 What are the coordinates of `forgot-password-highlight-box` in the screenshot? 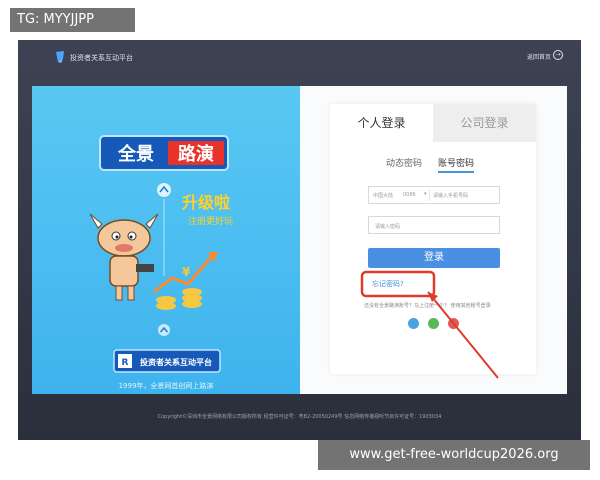 It's located at (398, 284).